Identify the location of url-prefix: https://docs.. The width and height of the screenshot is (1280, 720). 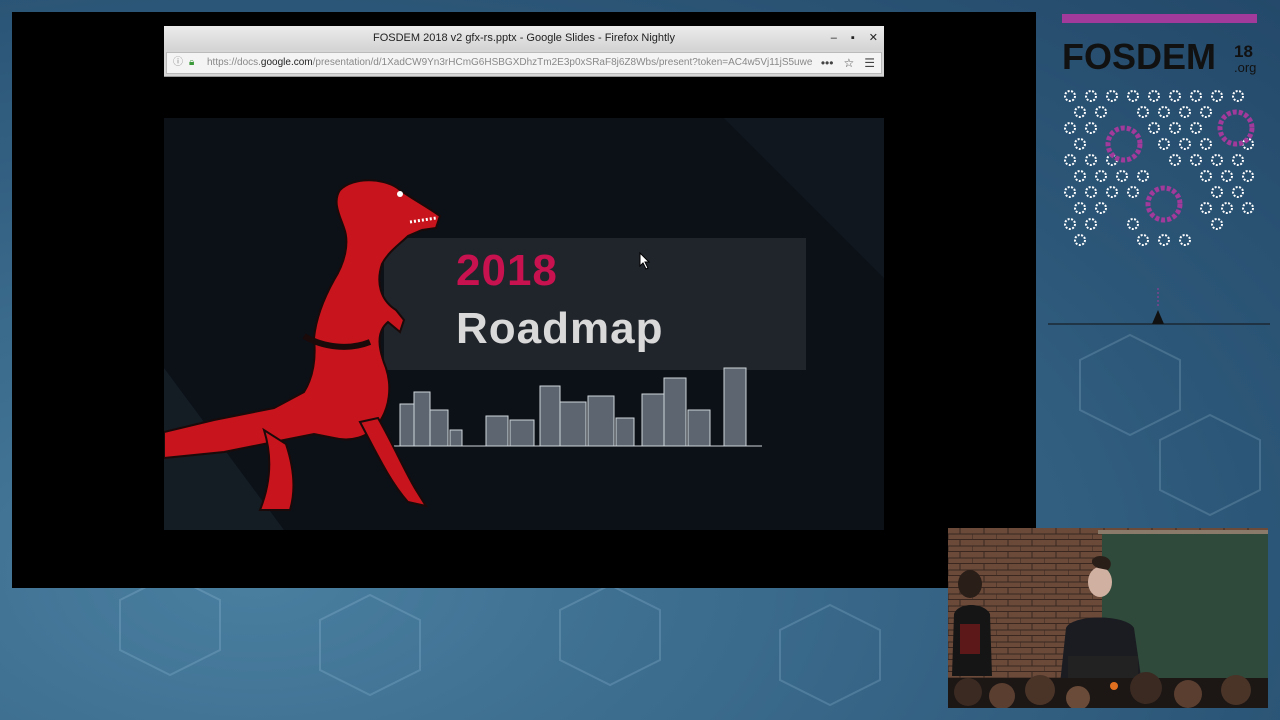
(234, 62).